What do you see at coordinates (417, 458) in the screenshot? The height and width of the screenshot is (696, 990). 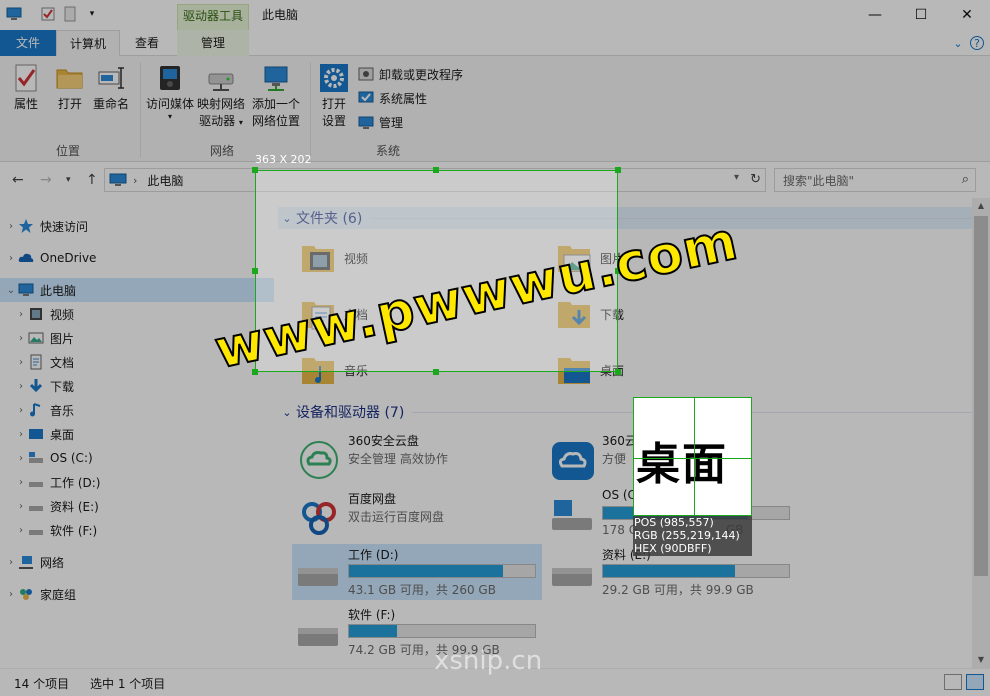 I see `device-item-360-cloud: 360安全云盘 安全管理 高效协作` at bounding box center [417, 458].